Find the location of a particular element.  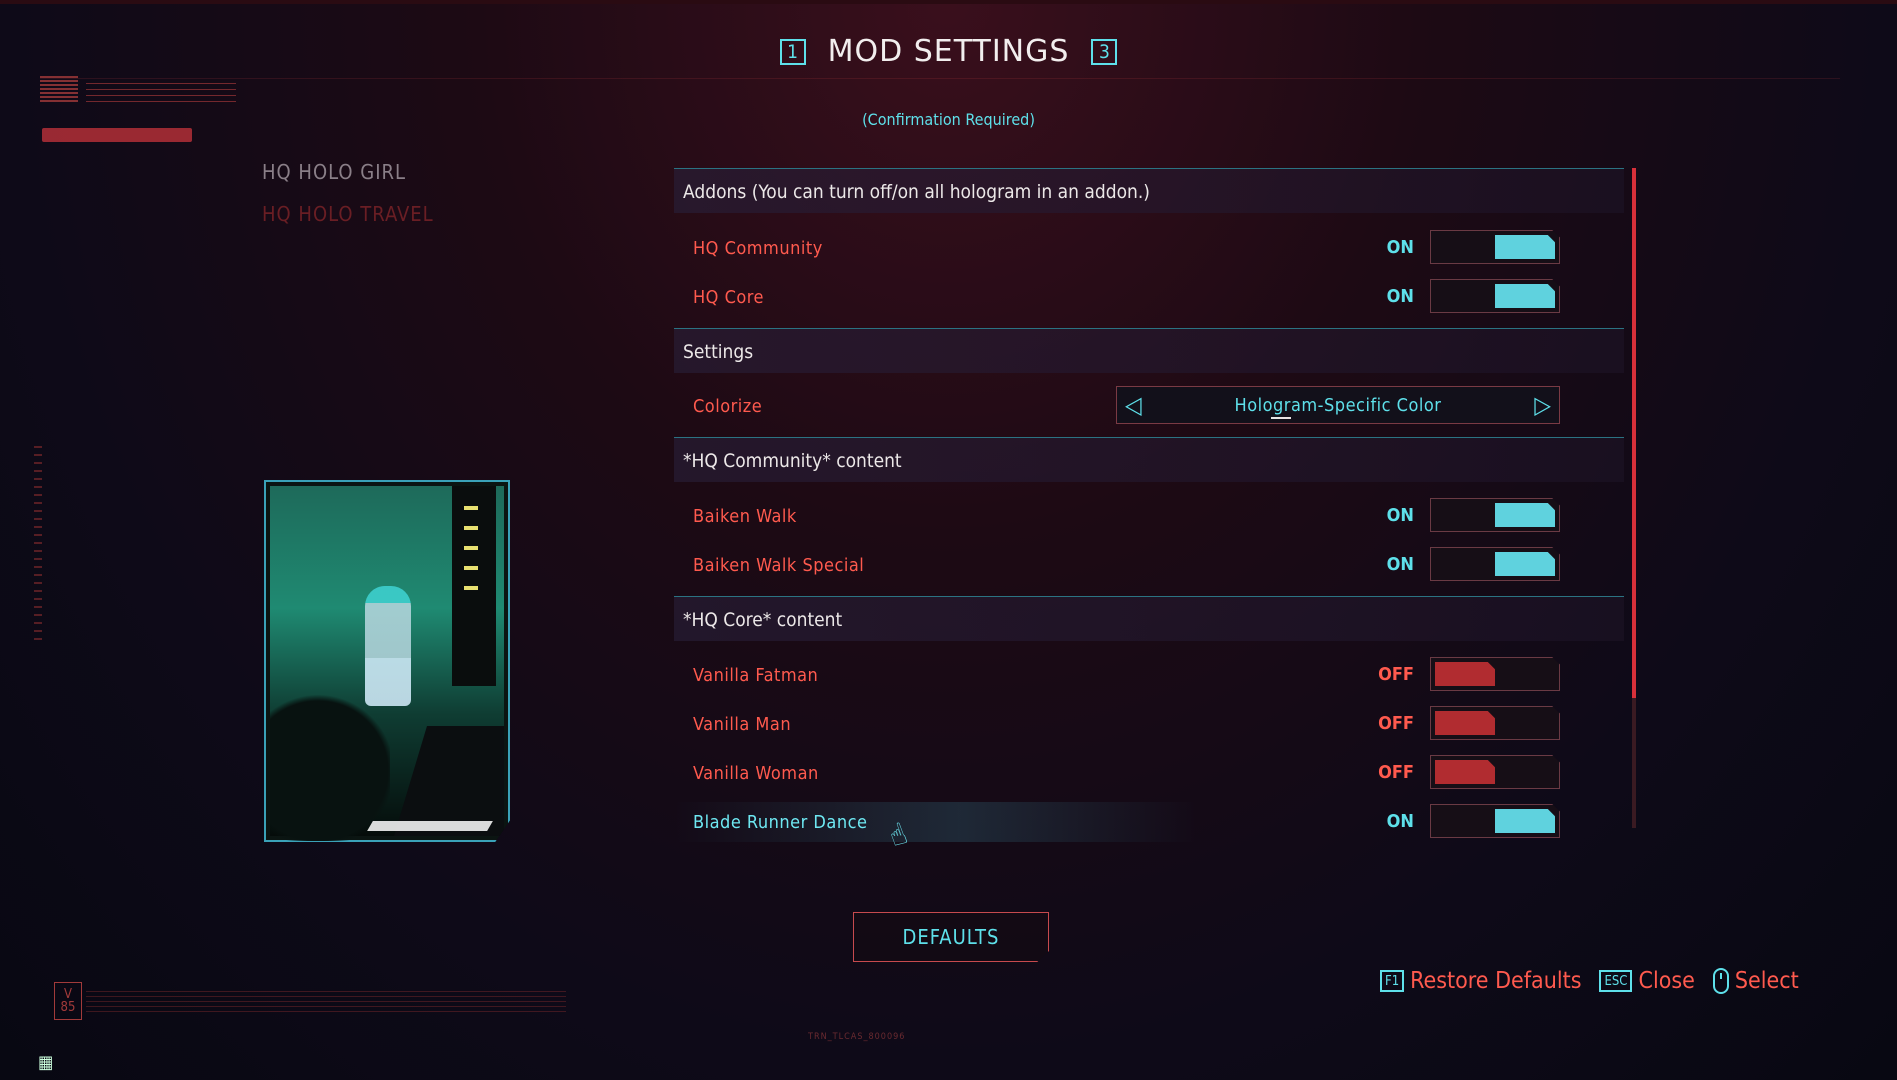

select-label: Select is located at coordinates (1766, 981).